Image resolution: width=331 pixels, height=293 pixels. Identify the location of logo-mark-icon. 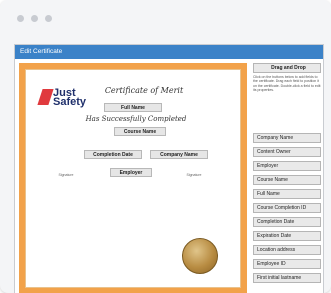
(45, 97).